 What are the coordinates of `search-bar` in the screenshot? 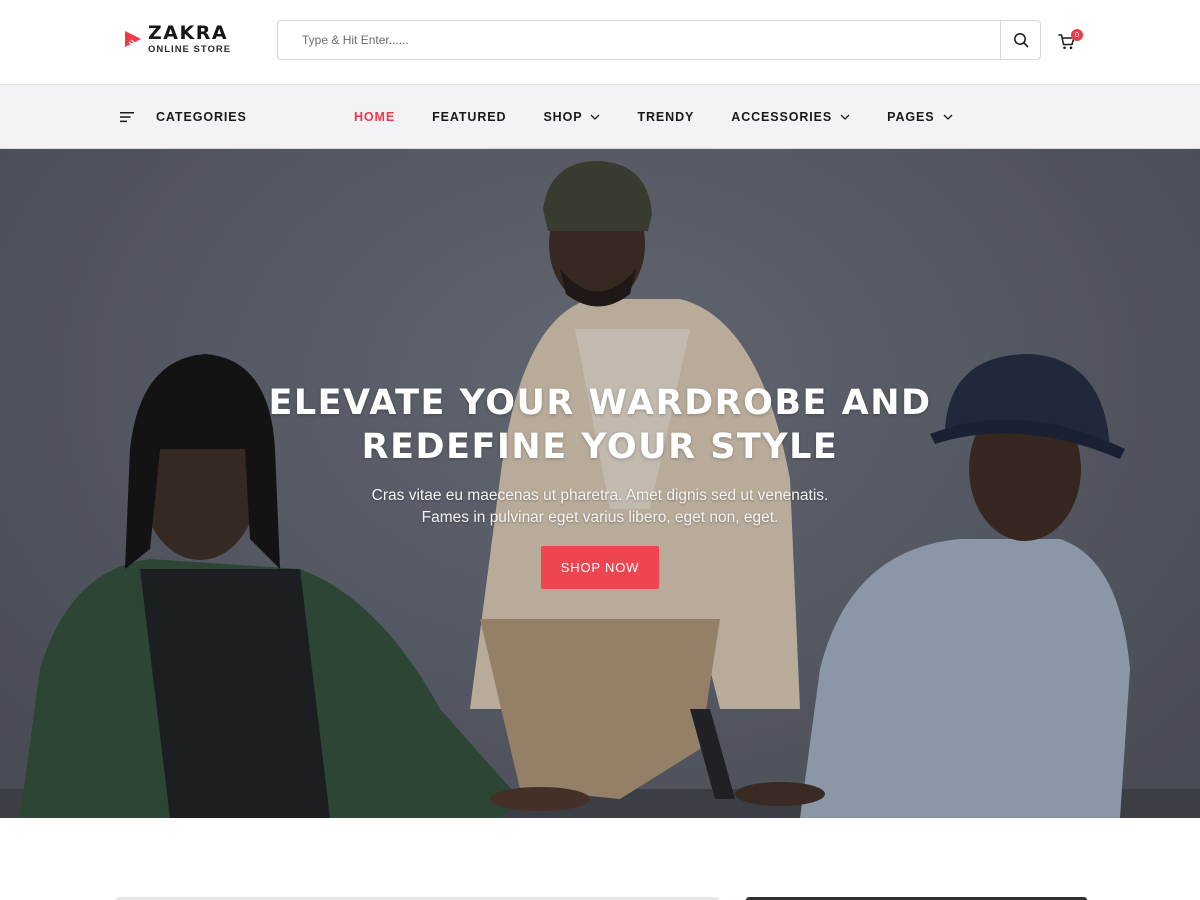 It's located at (659, 40).